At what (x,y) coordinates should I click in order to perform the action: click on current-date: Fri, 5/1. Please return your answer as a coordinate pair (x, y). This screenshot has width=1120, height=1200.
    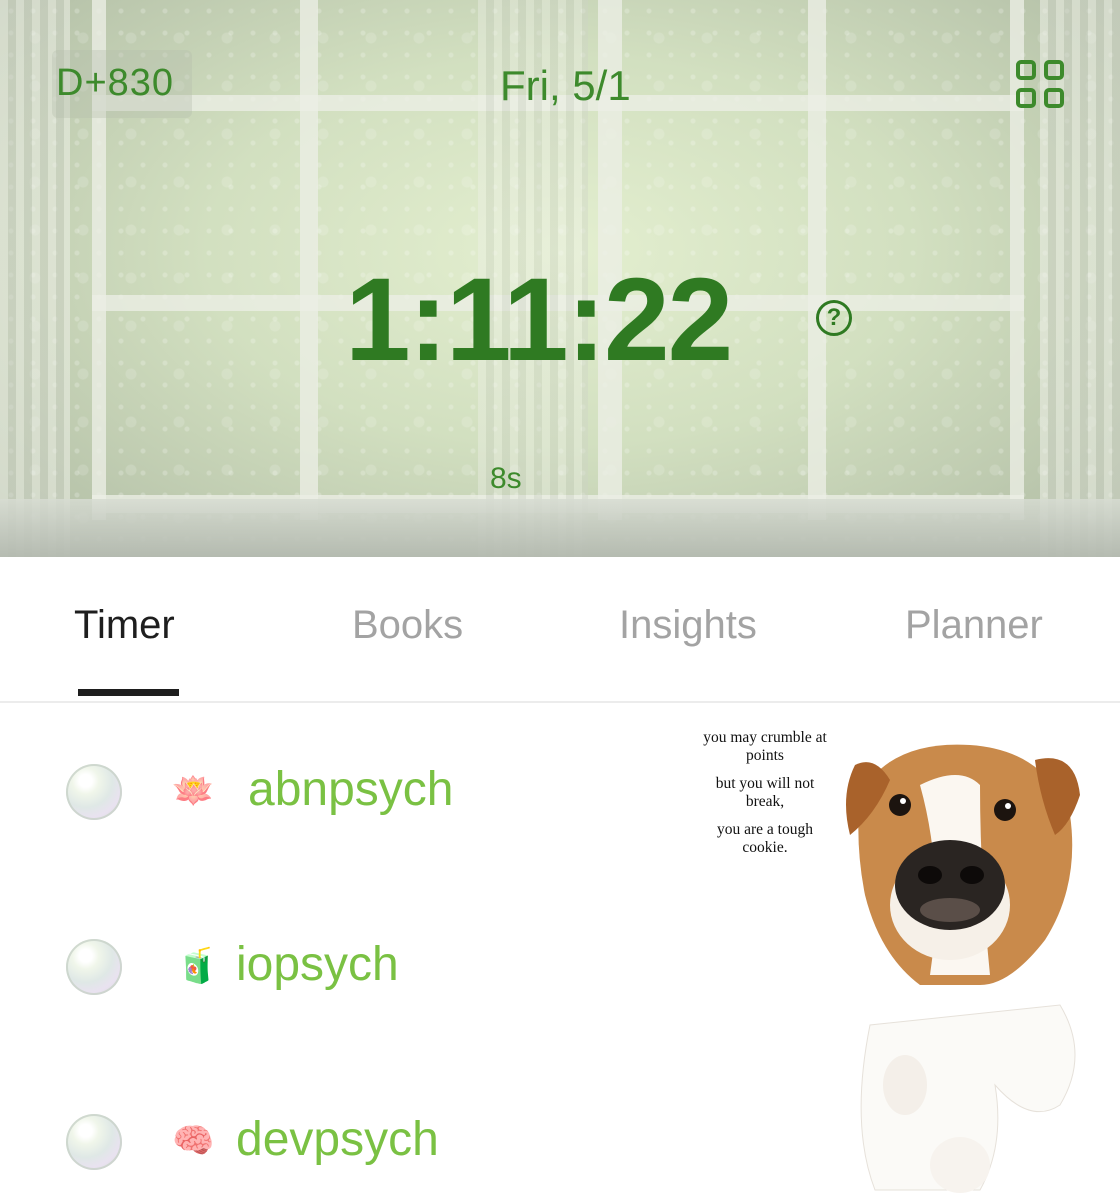
    Looking at the image, I should click on (565, 85).